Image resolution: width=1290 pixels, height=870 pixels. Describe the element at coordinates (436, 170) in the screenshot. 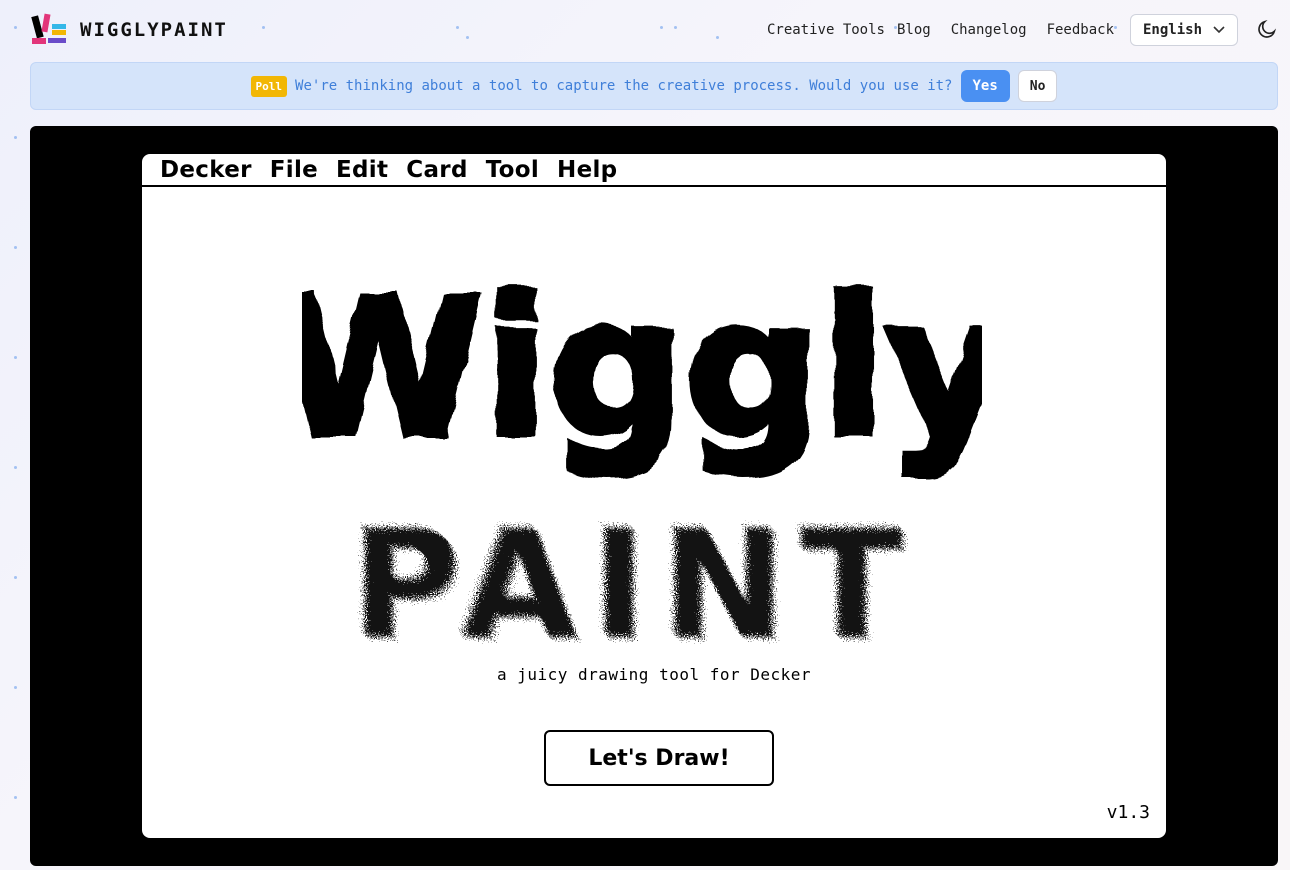

I see `menu-card: Card` at that location.